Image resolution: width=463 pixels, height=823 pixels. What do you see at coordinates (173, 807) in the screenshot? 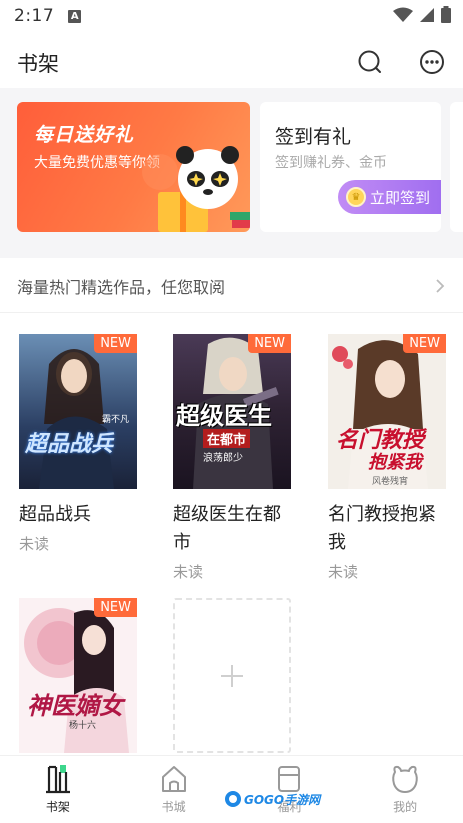
I see `nav-label: 书城` at bounding box center [173, 807].